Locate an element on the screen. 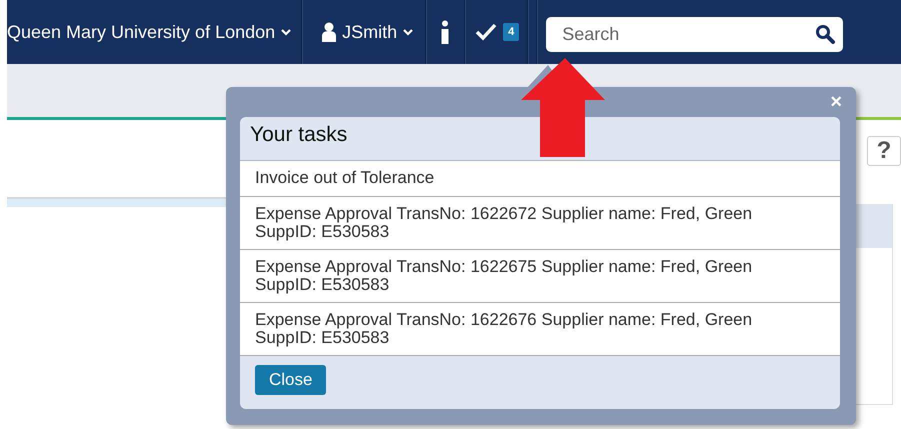 This screenshot has width=901, height=429. task-item: Expense Approval TransNo: 1622672 Supplier name: Fred, Green SuppID: E530583 is located at coordinates (540, 223).